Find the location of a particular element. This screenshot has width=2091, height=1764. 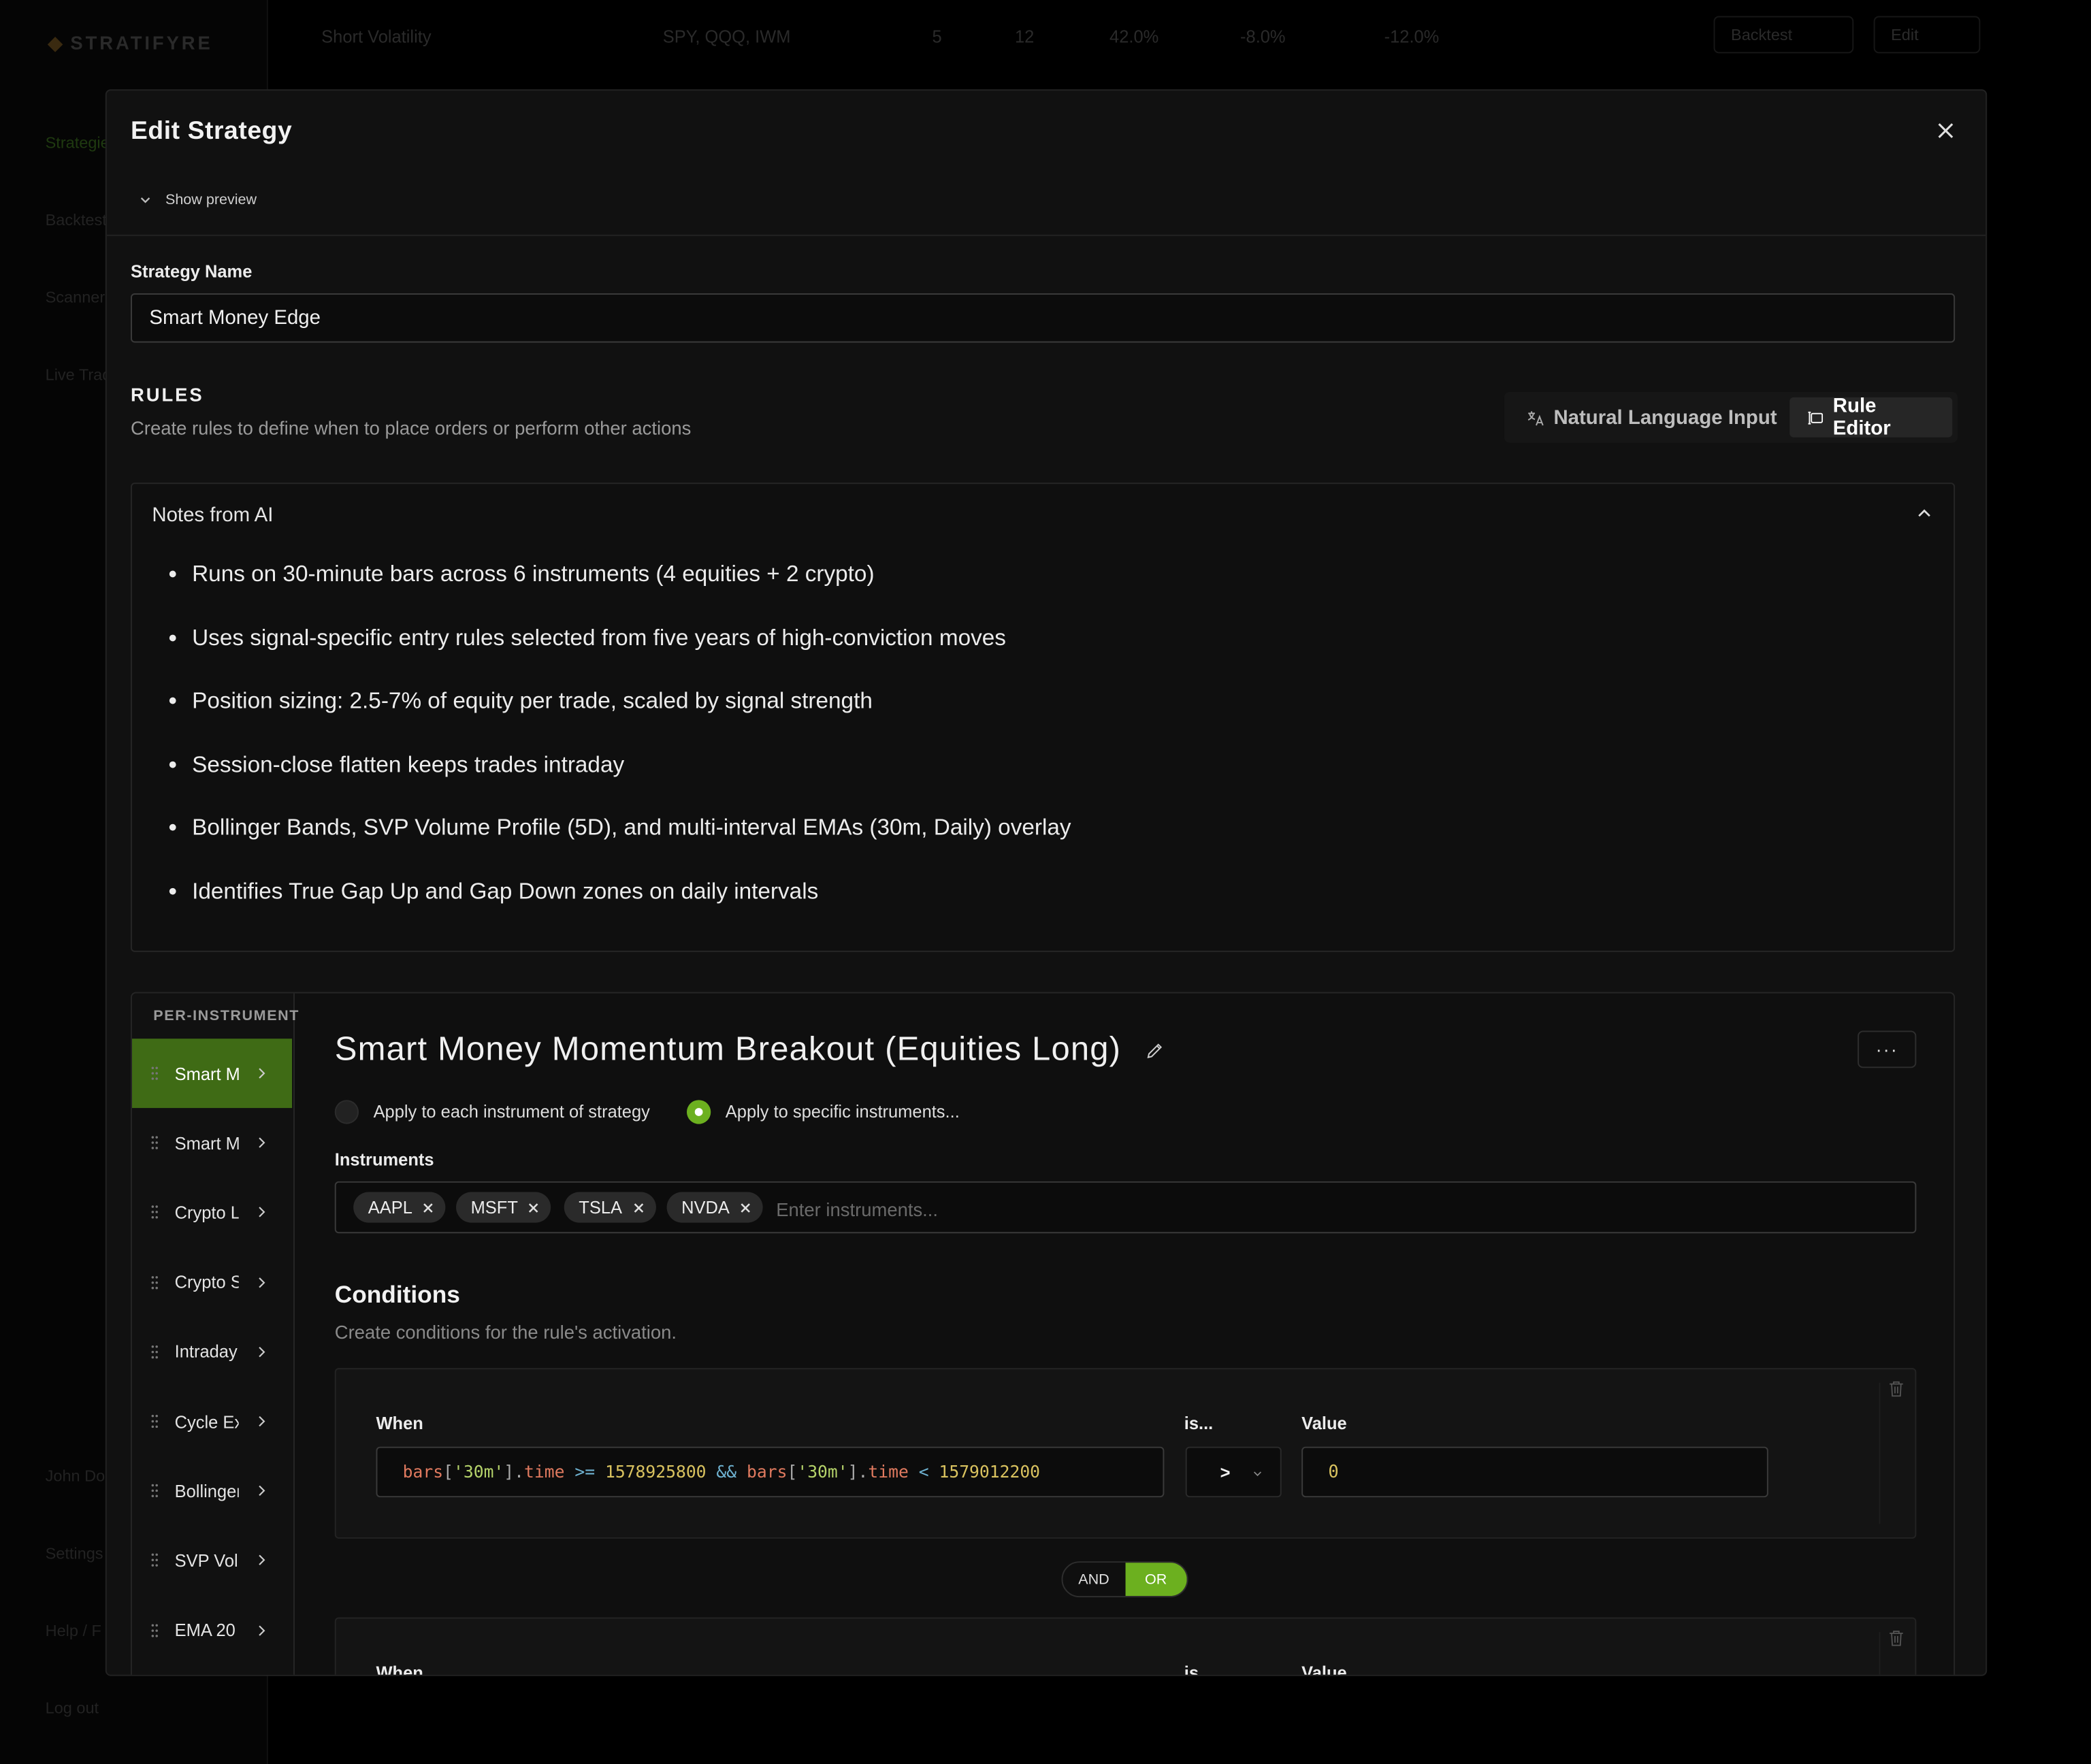

operator-select: > is located at coordinates (1233, 1472).